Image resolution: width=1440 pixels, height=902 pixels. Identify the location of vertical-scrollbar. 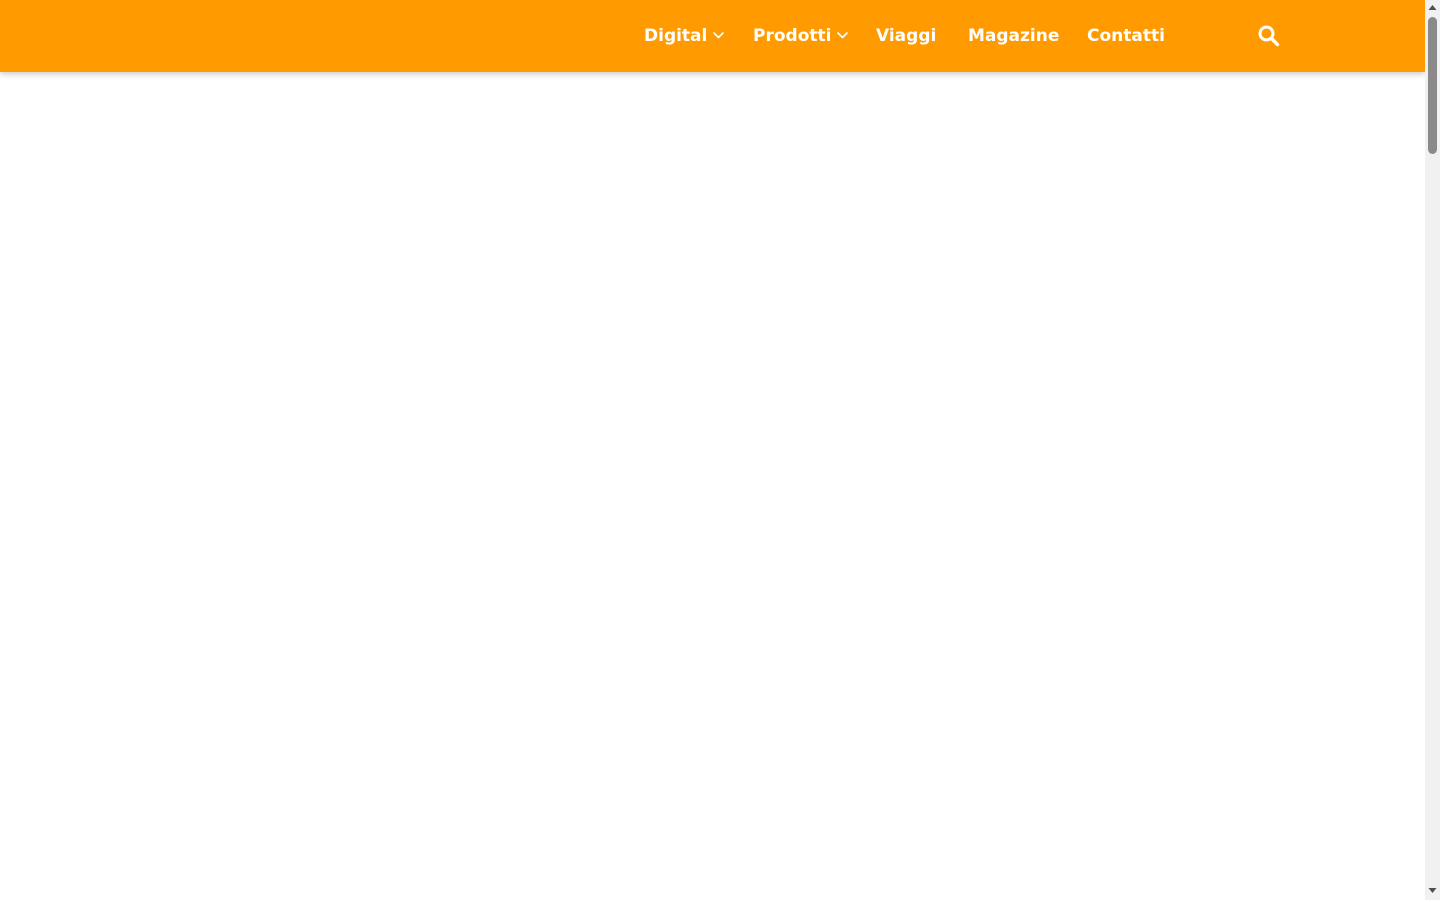
(1432, 450).